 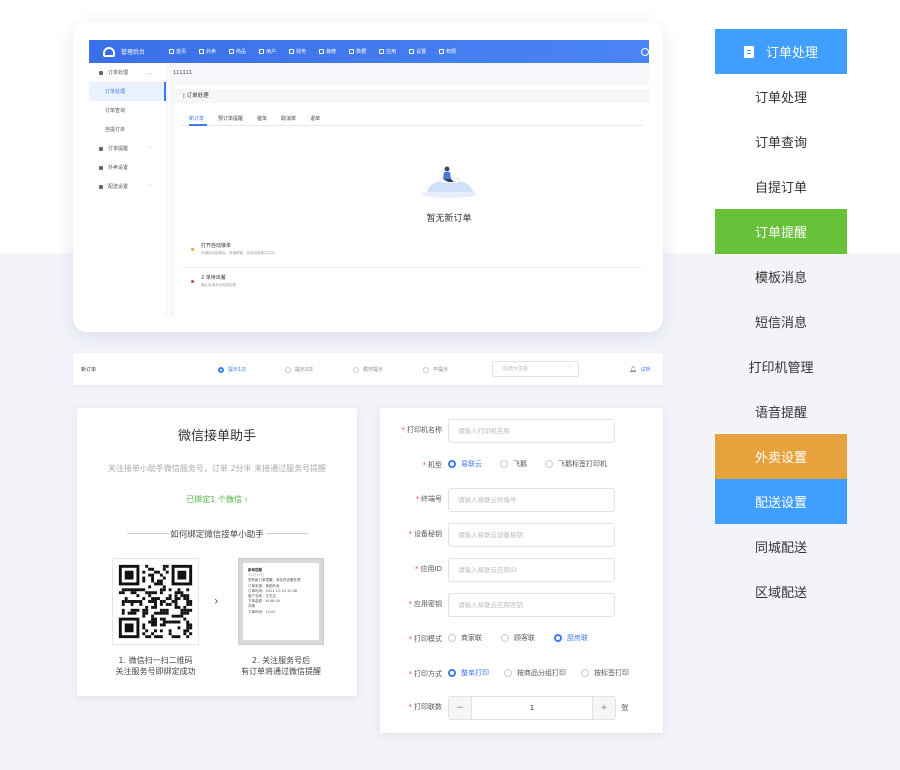 I want to click on model-radio-yilianyun: 易联云, so click(x=465, y=464).